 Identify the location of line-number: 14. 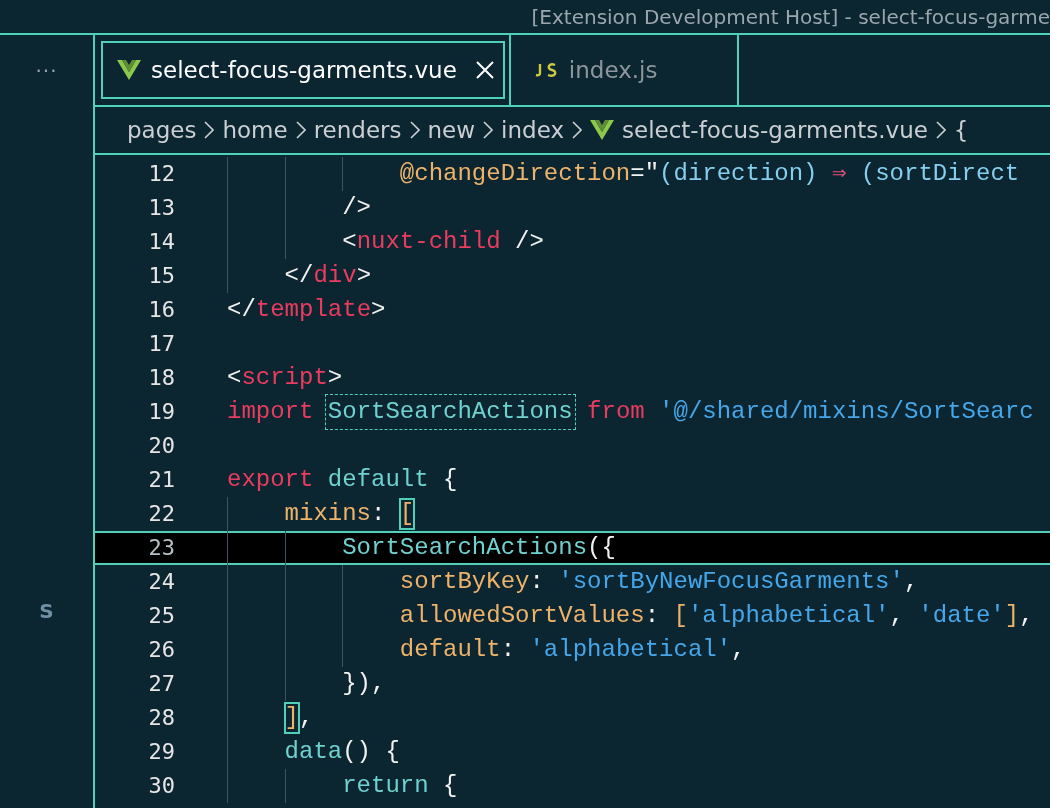
(161, 242).